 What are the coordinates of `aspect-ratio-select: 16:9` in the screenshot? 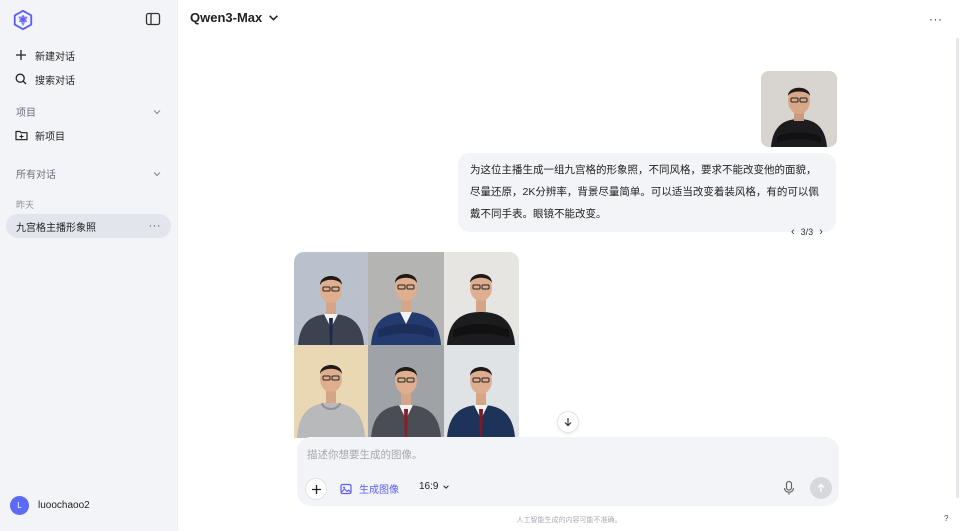 It's located at (434, 486).